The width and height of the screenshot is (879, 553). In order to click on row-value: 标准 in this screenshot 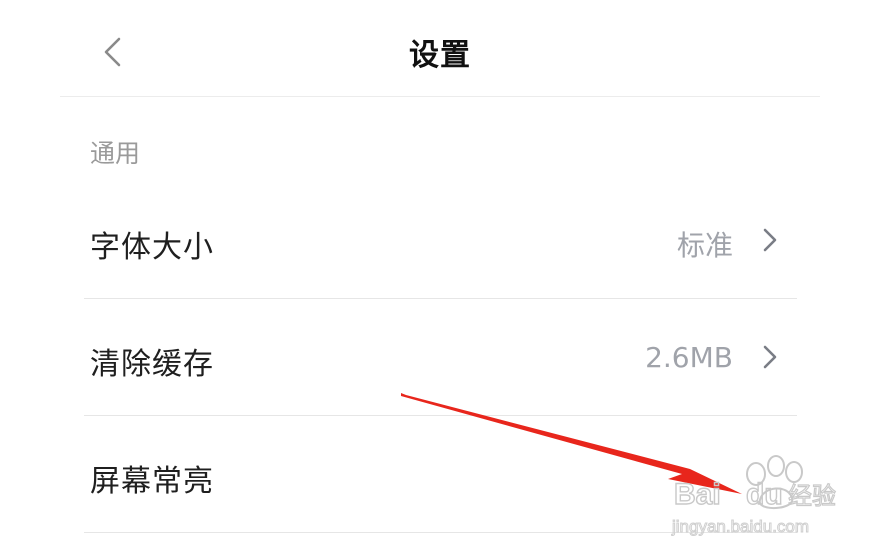, I will do `click(704, 245)`.